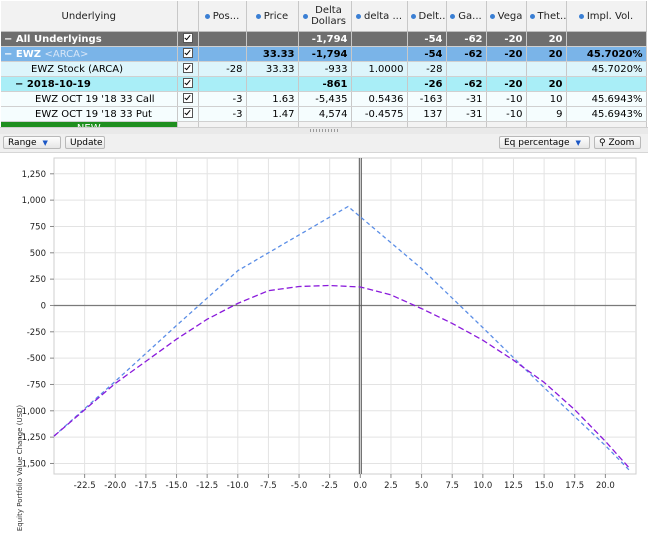 This screenshot has height=543, width=648. Describe the element at coordinates (146, 486) in the screenshot. I see `x-tick-label: -17.5` at that location.